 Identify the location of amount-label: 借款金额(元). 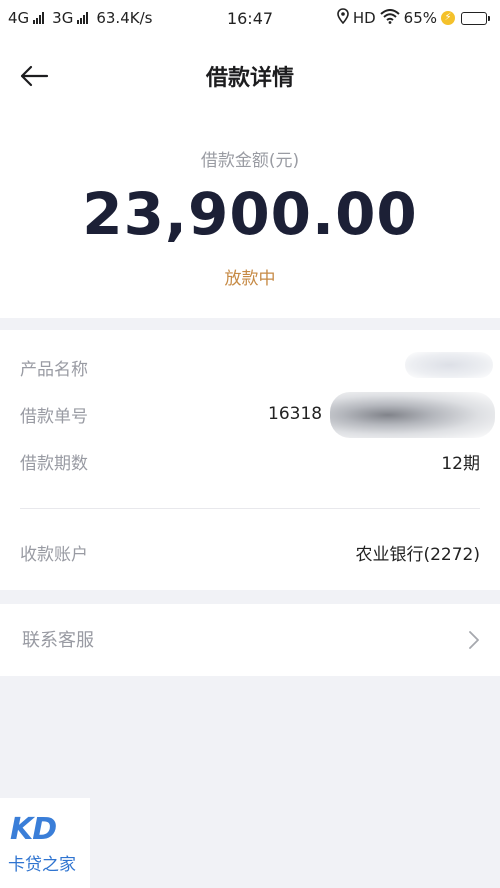
(250, 161).